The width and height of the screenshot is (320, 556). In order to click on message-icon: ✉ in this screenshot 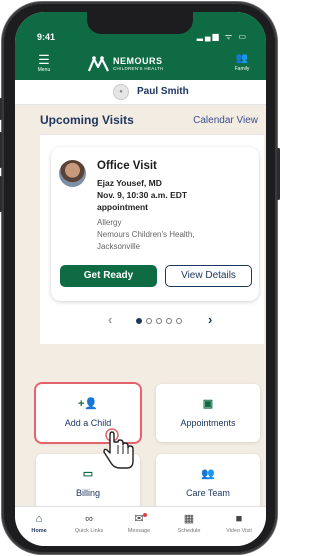, I will do `click(139, 519)`.